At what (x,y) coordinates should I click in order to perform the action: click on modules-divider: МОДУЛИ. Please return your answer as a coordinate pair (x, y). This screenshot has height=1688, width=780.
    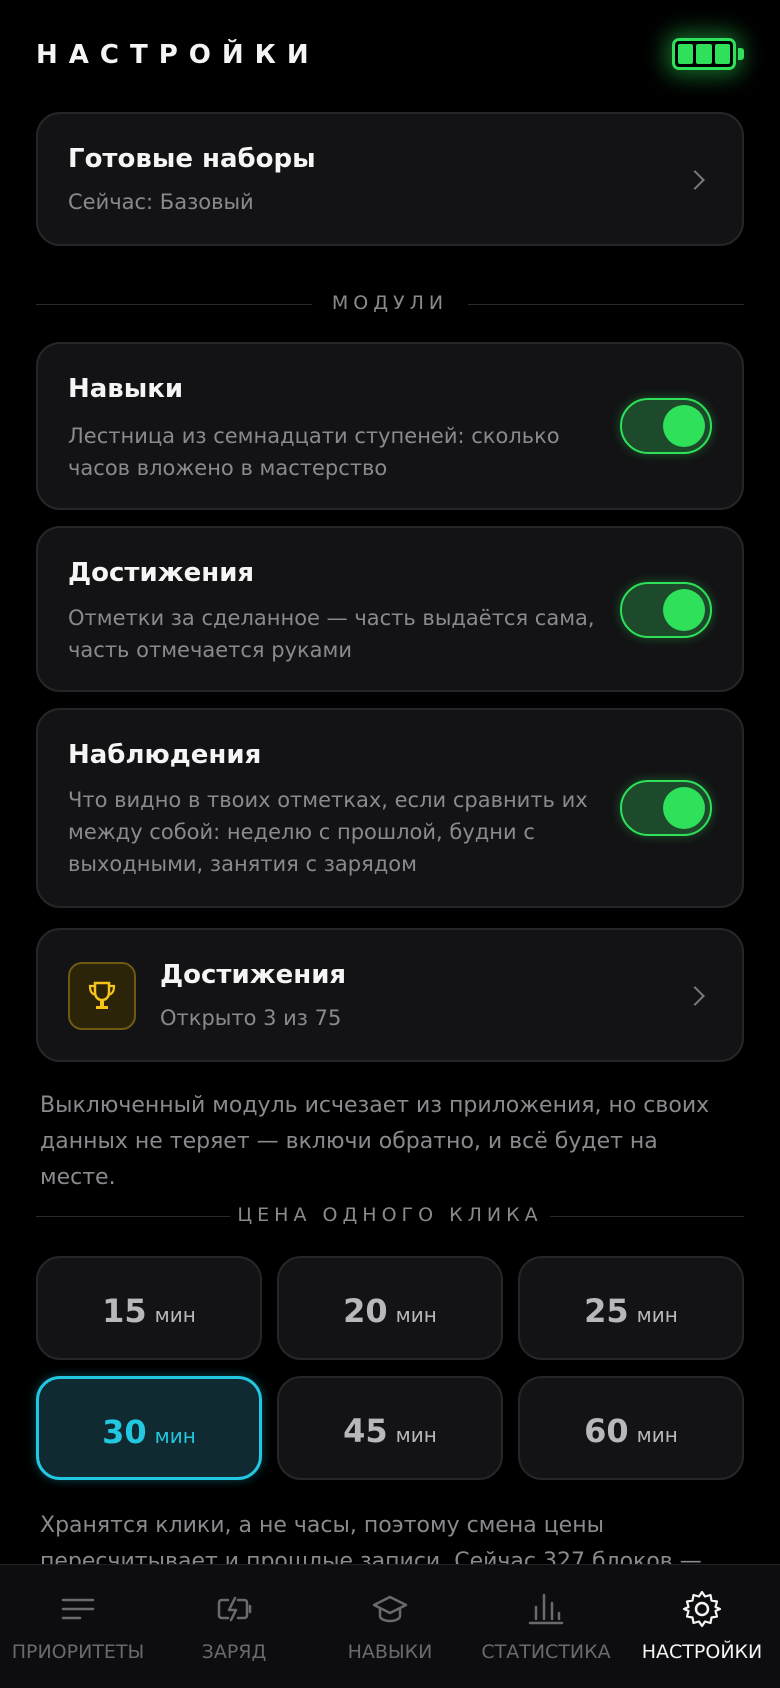
    Looking at the image, I should click on (390, 305).